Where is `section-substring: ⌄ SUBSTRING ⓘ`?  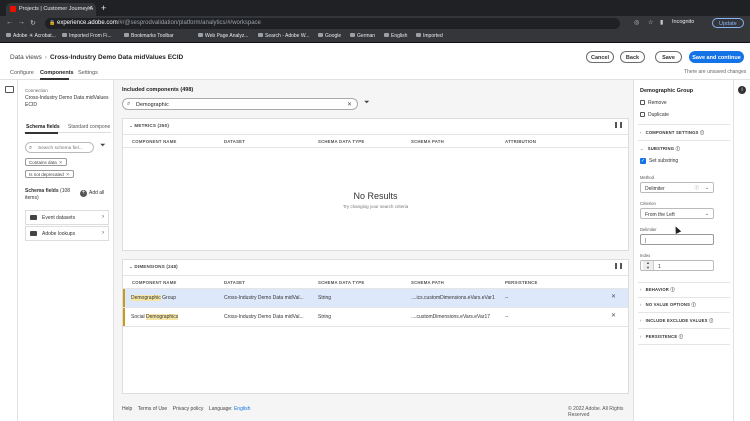
section-substring: ⌄ SUBSTRING ⓘ is located at coordinates (660, 149).